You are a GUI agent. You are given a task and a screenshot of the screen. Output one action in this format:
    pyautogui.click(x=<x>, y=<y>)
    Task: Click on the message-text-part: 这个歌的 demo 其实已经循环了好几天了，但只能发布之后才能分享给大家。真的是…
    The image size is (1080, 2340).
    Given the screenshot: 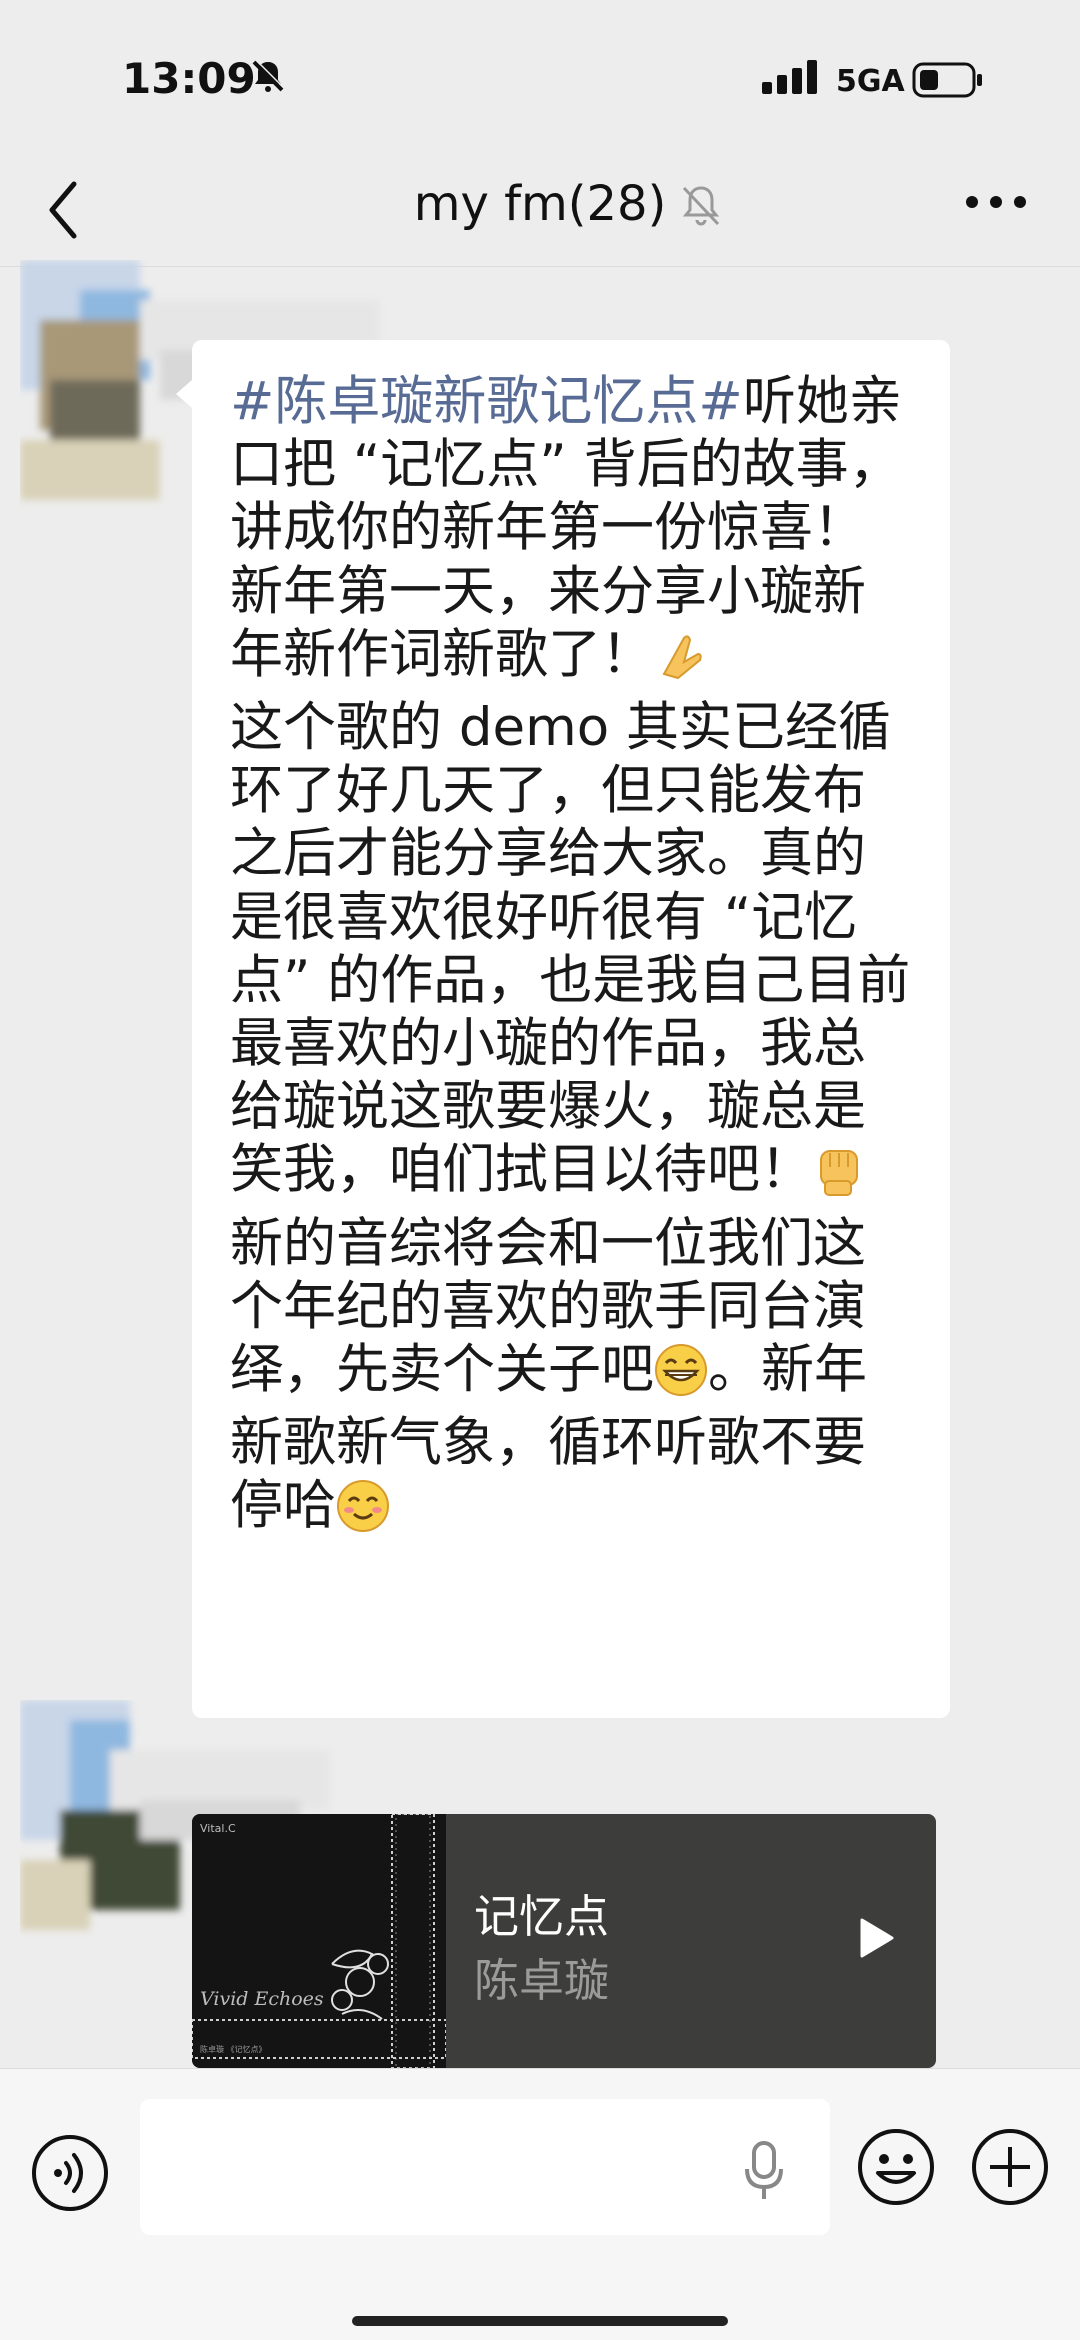 What is the action you would take?
    pyautogui.click(x=570, y=949)
    